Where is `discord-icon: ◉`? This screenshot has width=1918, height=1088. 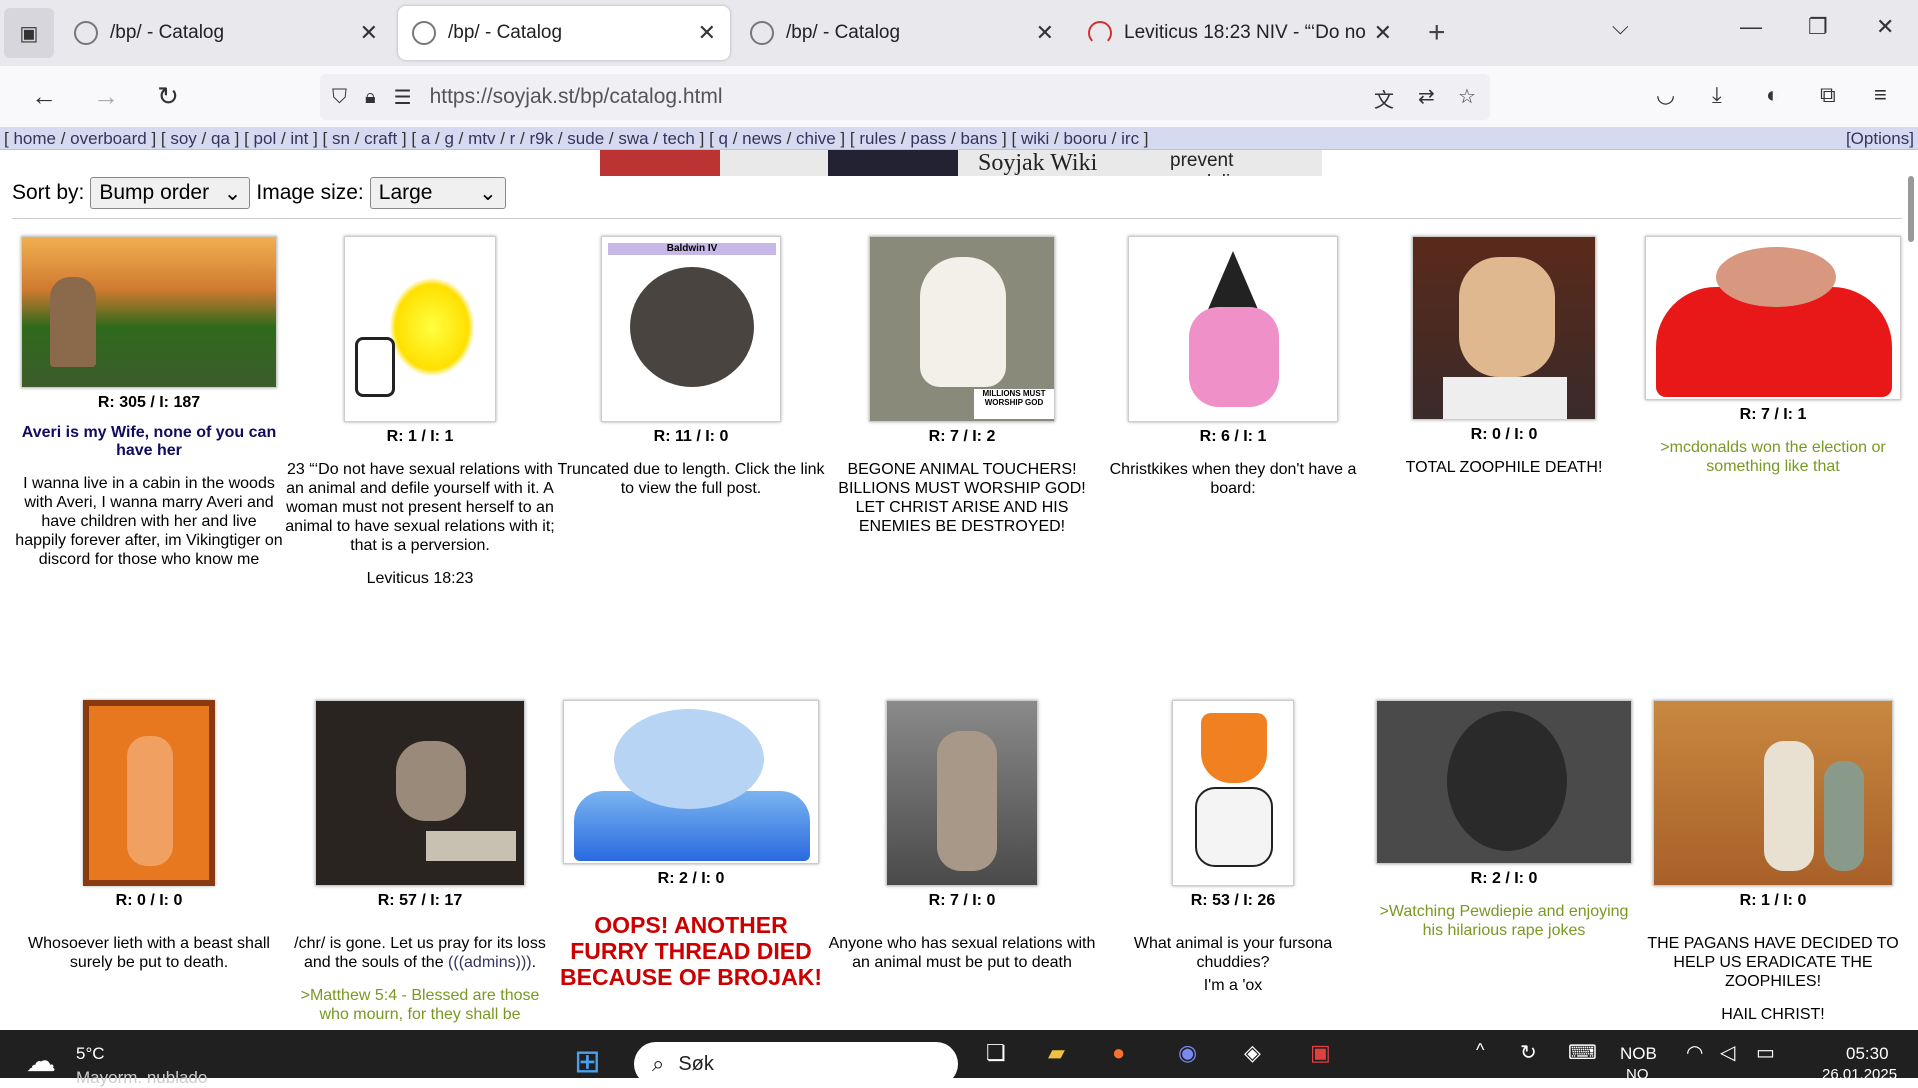
discord-icon: ◉ is located at coordinates (1187, 1053).